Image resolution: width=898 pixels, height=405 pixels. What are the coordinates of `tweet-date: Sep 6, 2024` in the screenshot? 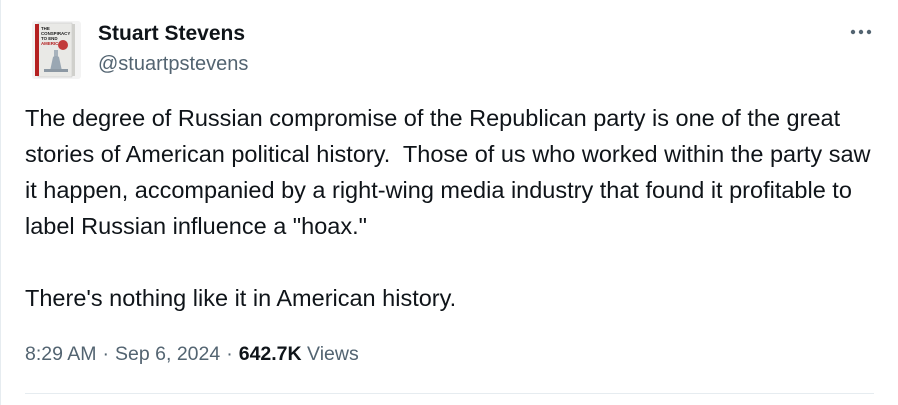 It's located at (167, 354).